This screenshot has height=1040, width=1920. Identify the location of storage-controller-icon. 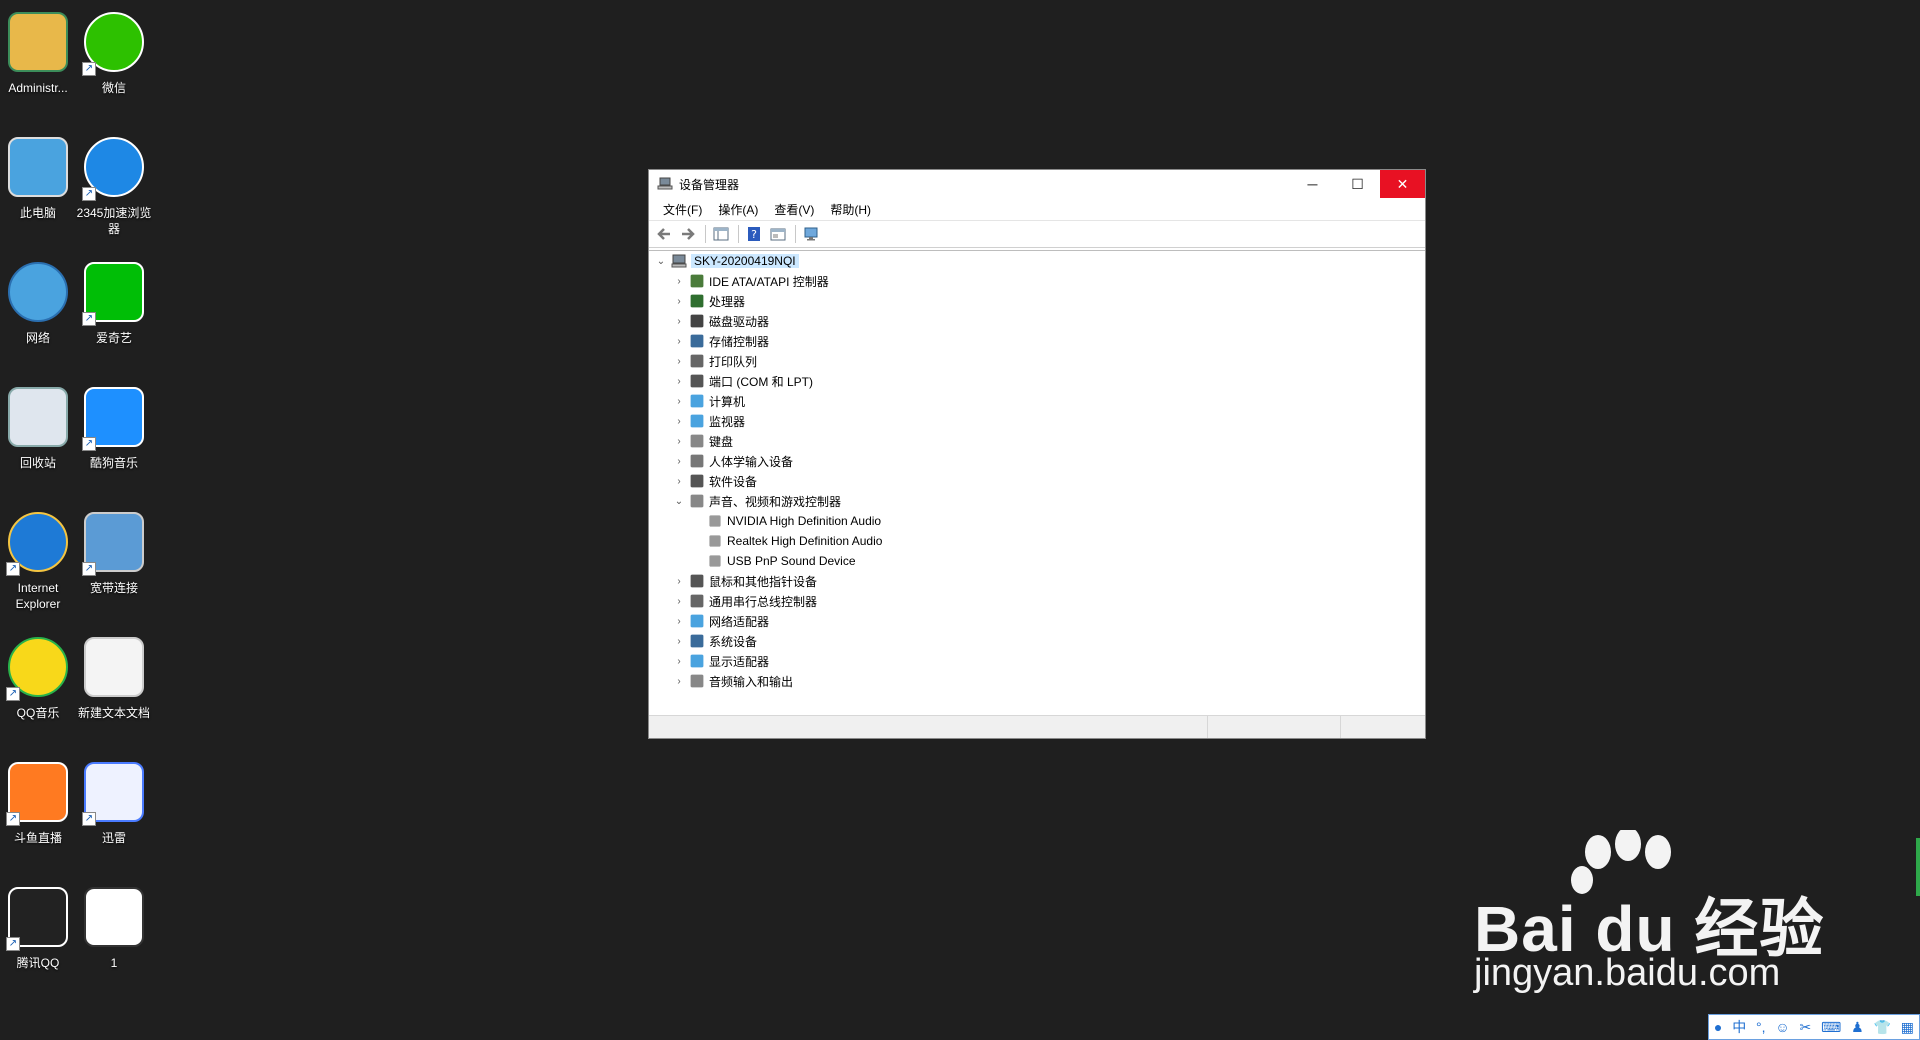
(697, 341).